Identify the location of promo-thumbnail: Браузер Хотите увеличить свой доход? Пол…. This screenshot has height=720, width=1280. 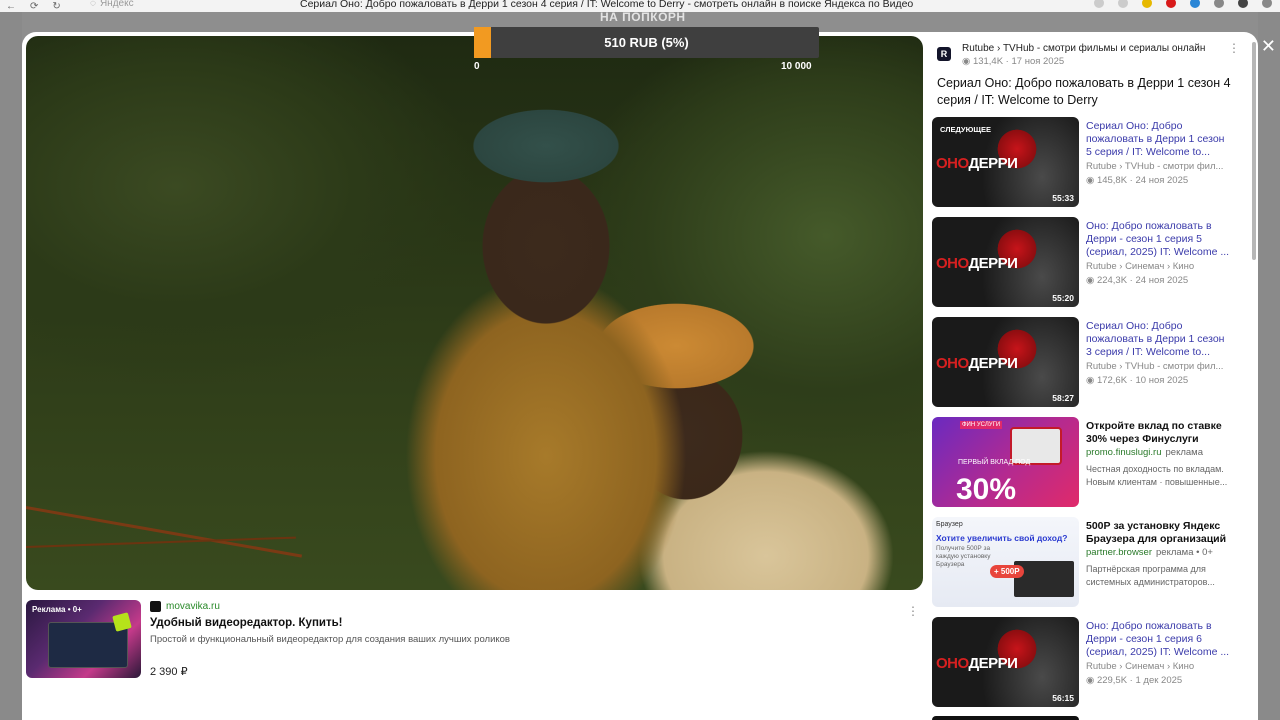
(1005, 562).